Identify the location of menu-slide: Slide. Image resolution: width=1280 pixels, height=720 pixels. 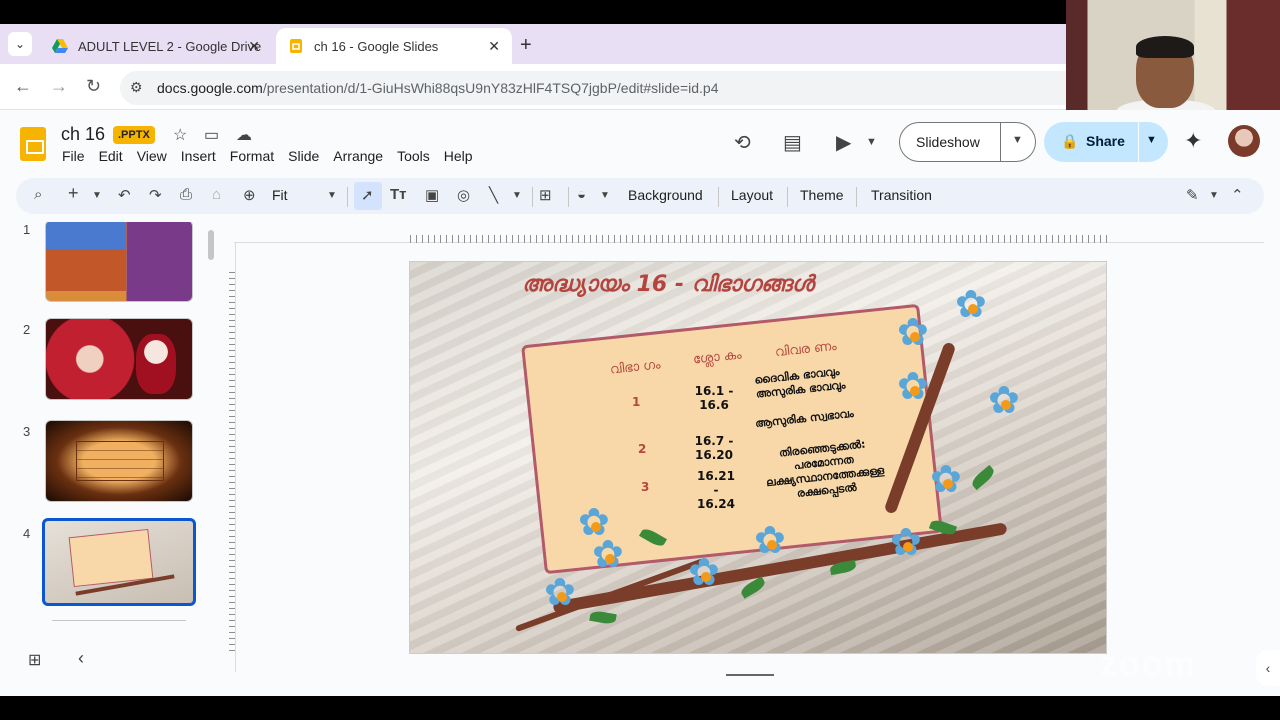
(303, 156).